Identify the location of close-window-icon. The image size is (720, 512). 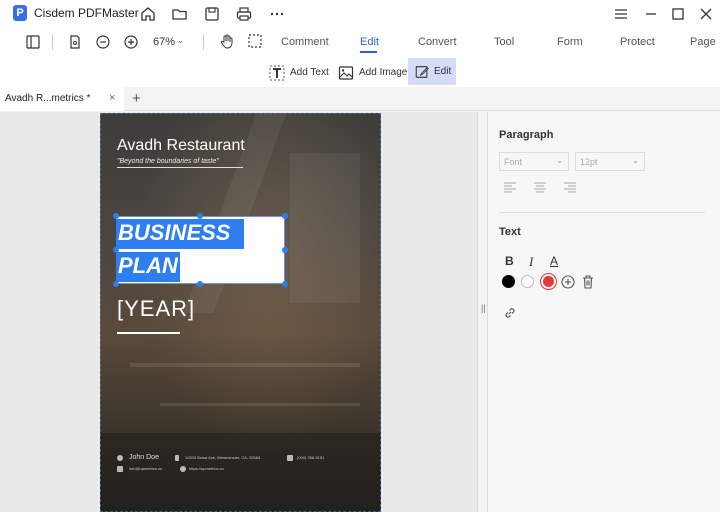
(706, 14).